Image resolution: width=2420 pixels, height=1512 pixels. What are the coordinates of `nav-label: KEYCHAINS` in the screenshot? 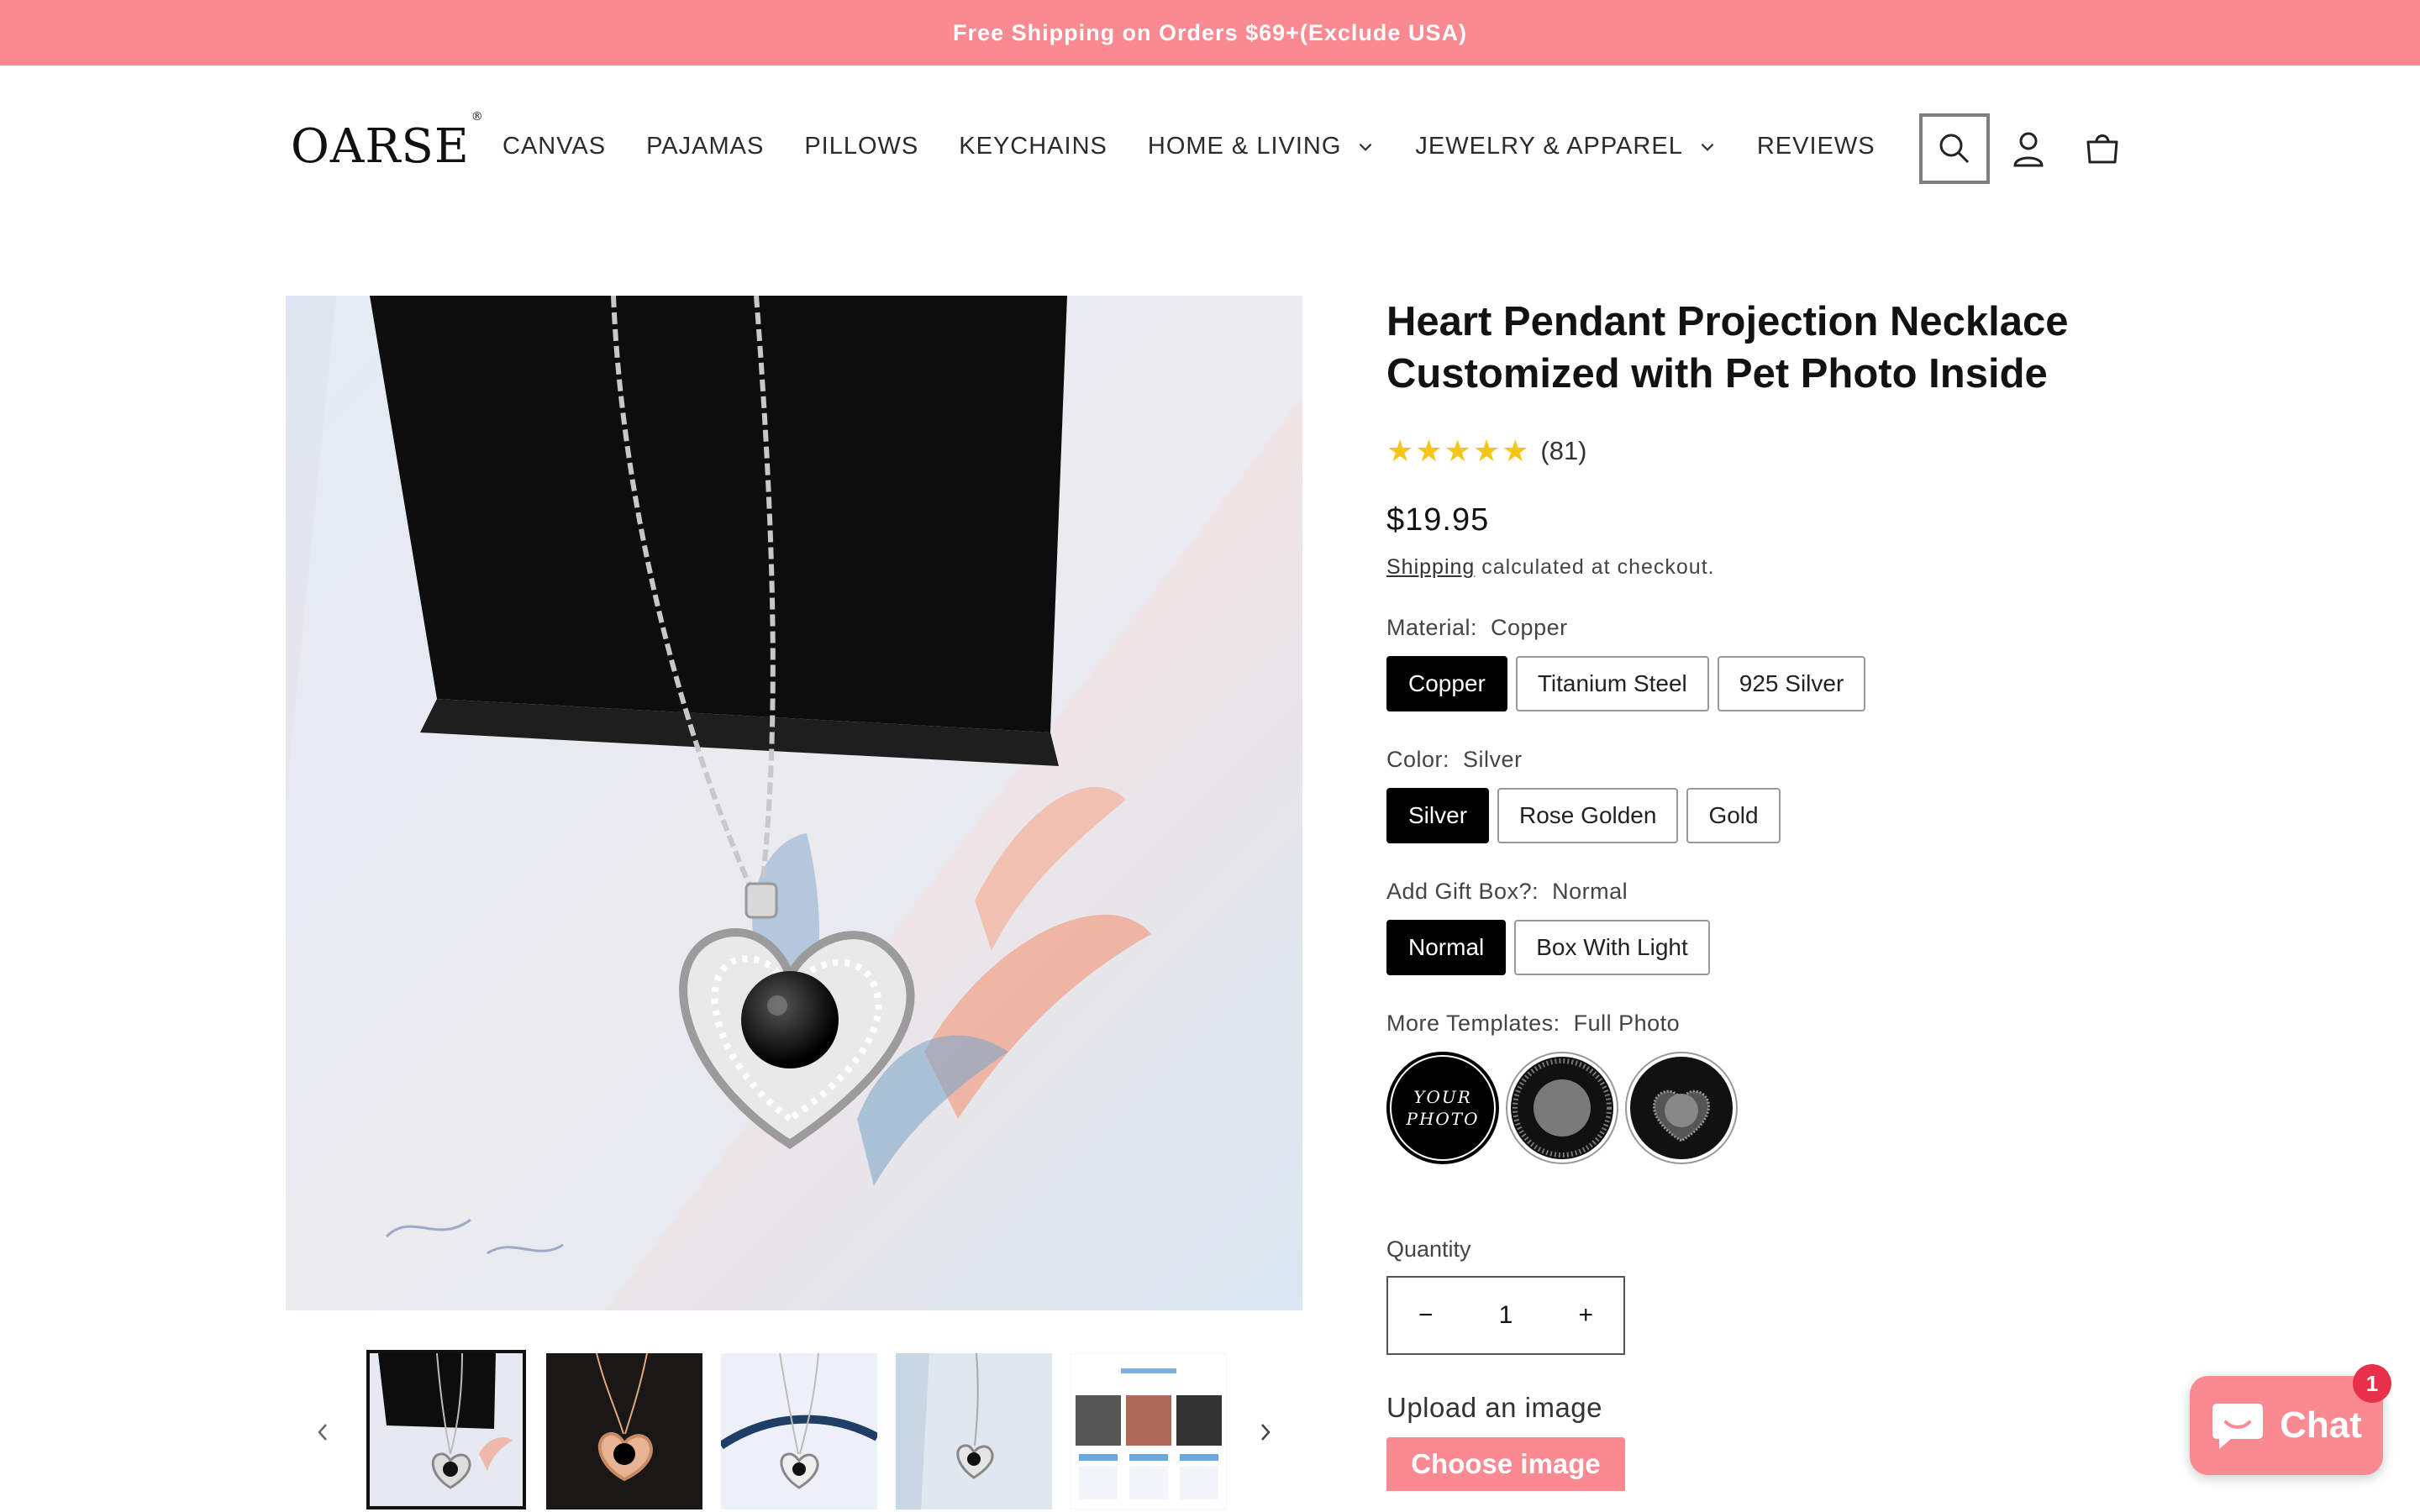 It's located at (1033, 146).